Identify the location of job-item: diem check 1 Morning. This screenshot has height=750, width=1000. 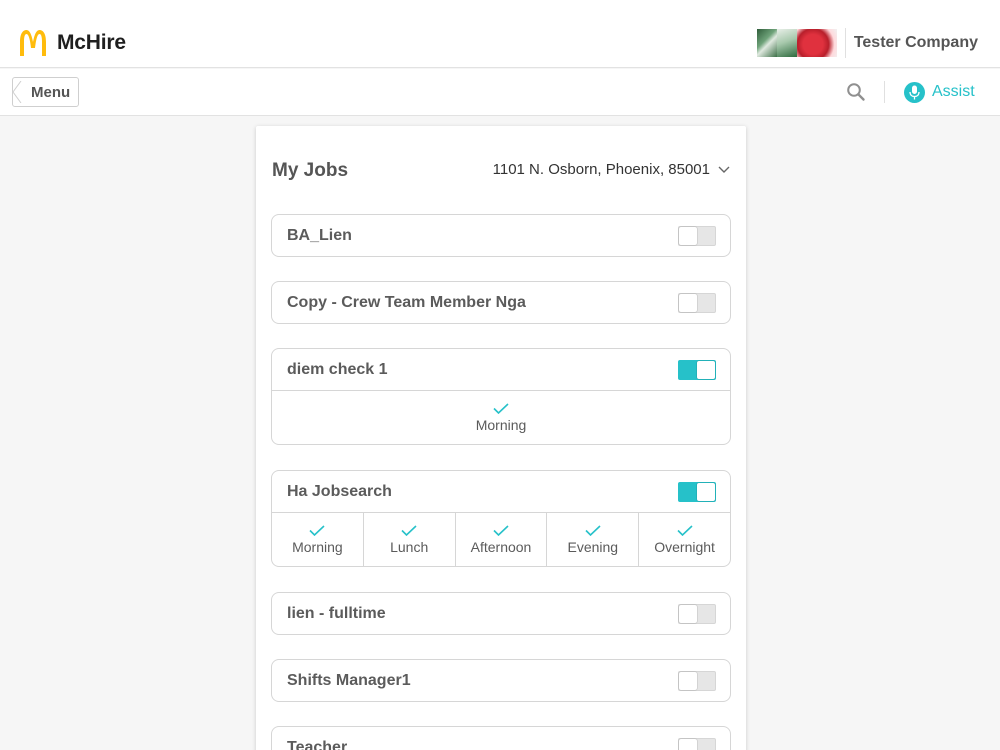
(501, 396).